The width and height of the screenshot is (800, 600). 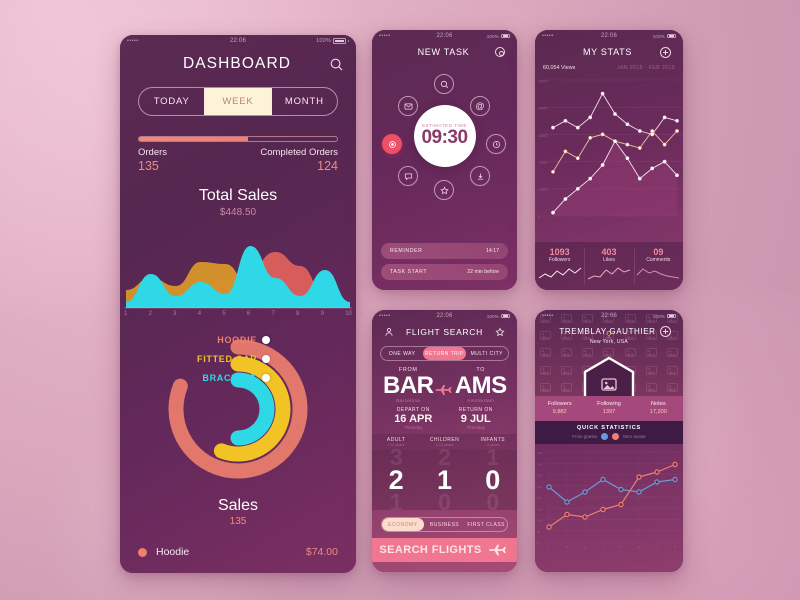 I want to click on segment-week: WEEK, so click(x=238, y=101).